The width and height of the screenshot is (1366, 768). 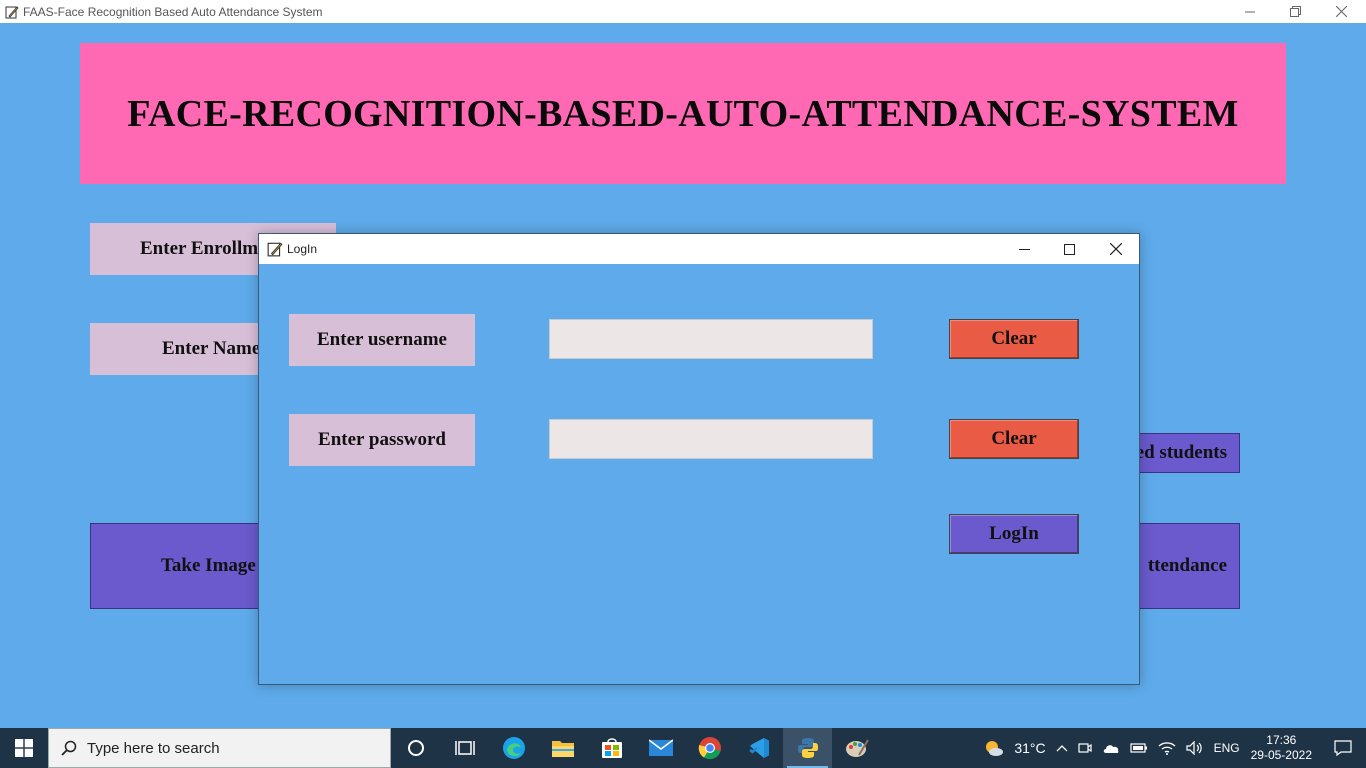 What do you see at coordinates (1167, 748) in the screenshot?
I see `wifi-icon` at bounding box center [1167, 748].